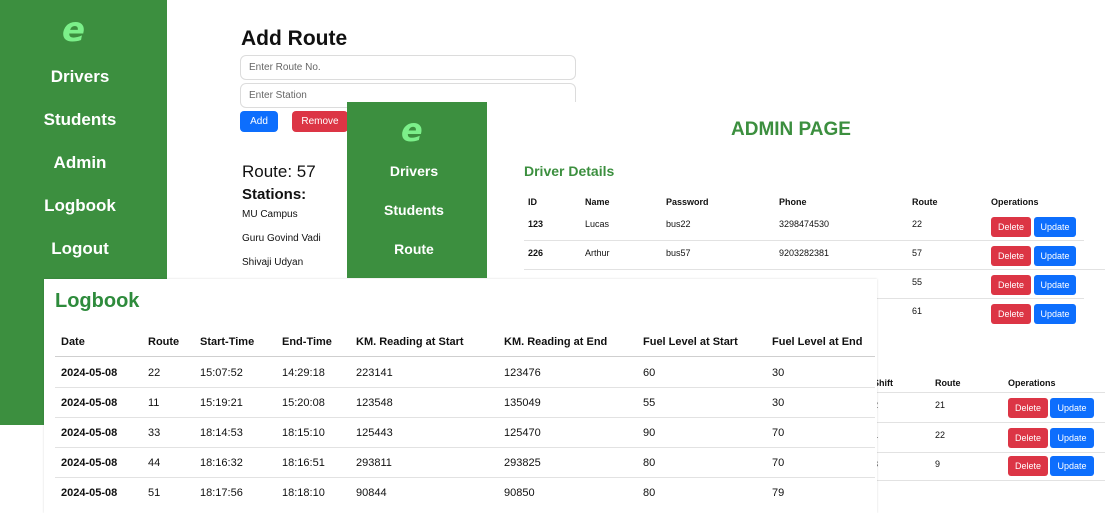 This screenshot has height=513, width=1105. What do you see at coordinates (227, 342) in the screenshot?
I see `column-header: Start-Time` at bounding box center [227, 342].